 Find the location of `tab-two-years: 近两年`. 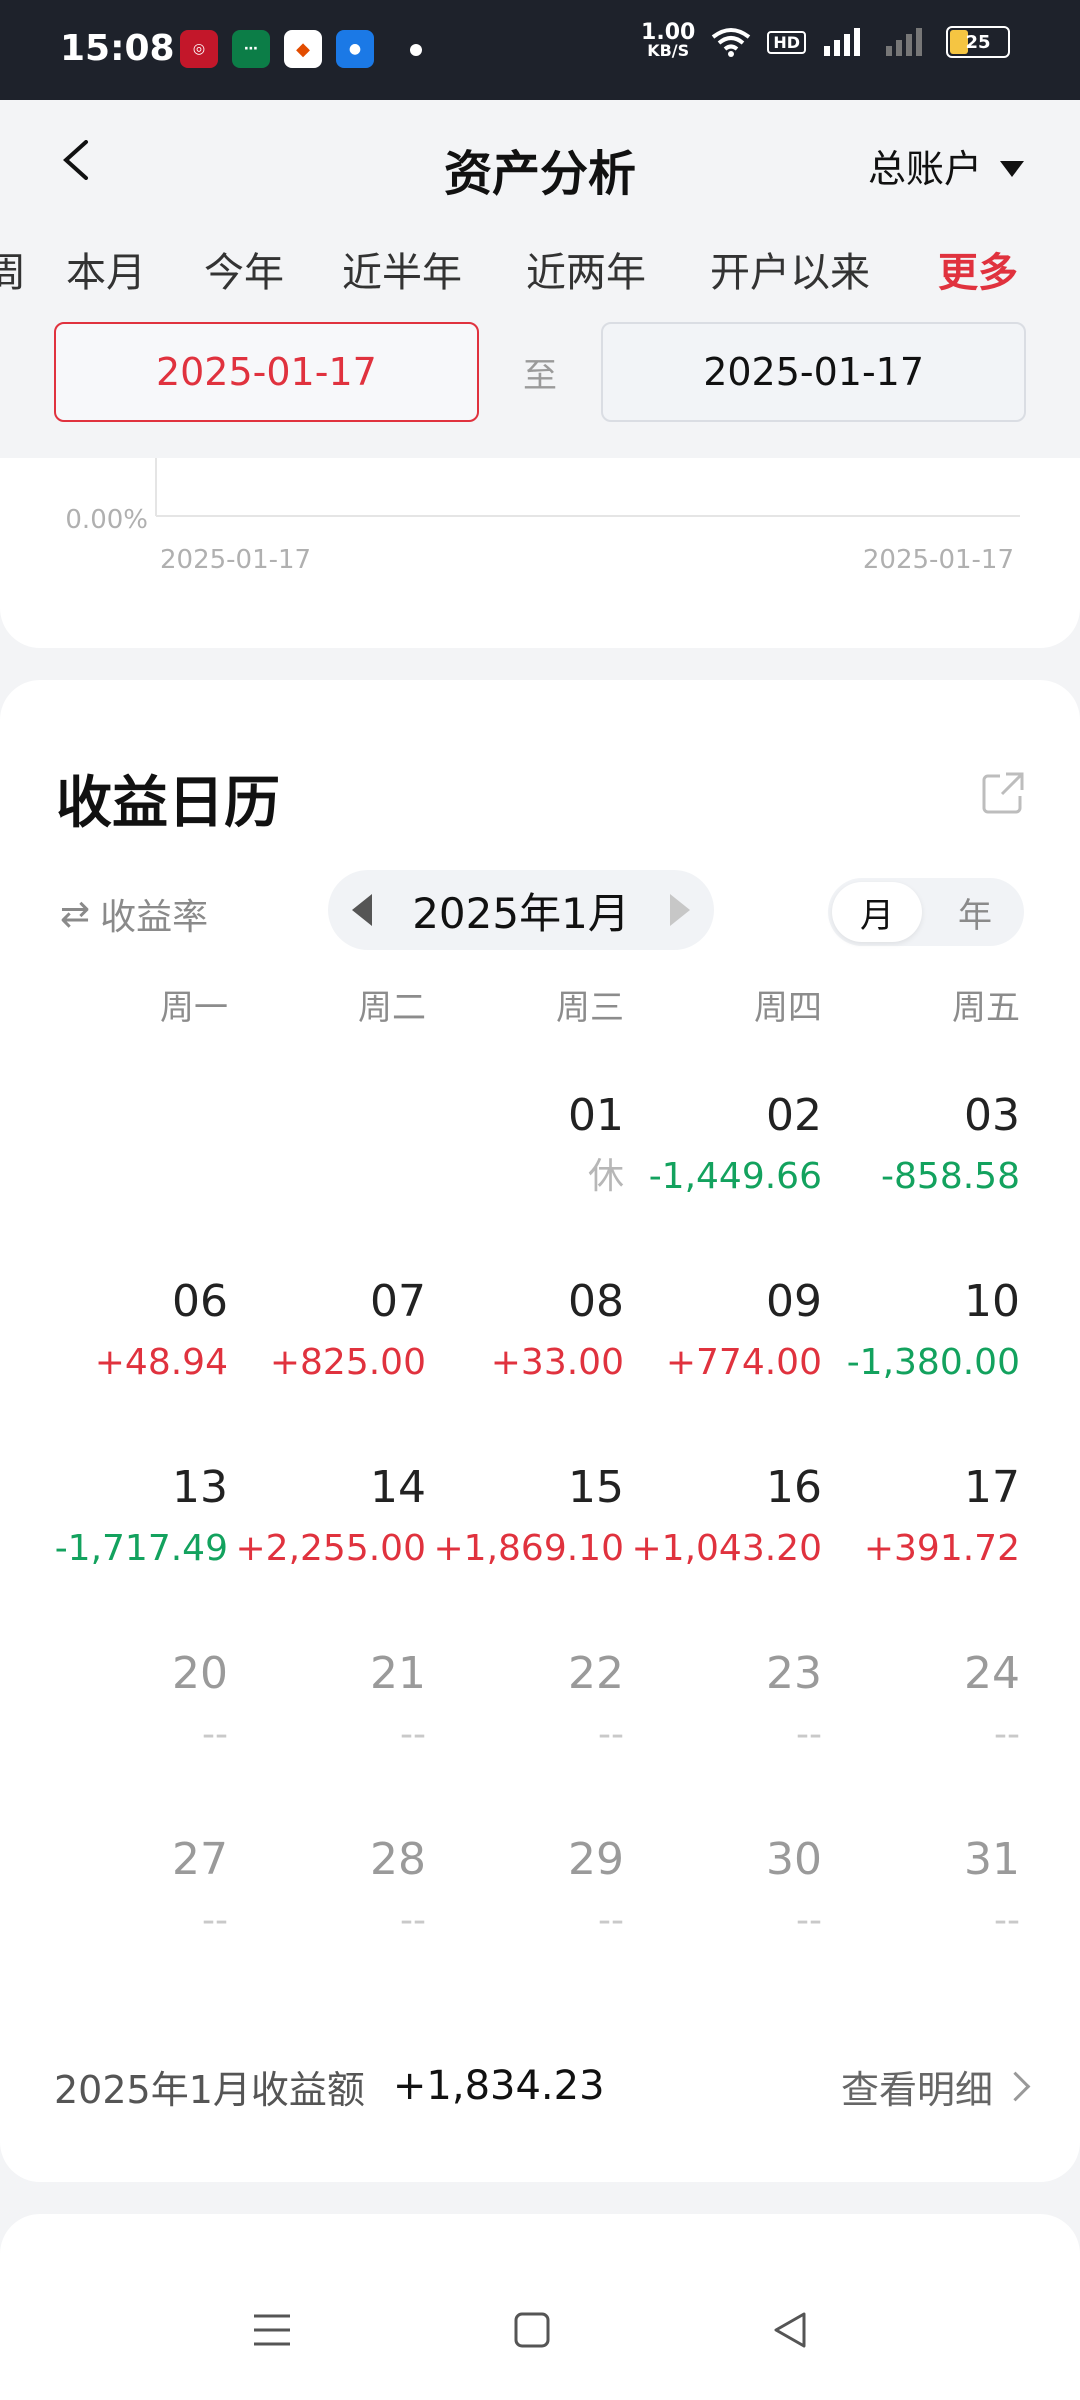

tab-two-years: 近两年 is located at coordinates (586, 269).